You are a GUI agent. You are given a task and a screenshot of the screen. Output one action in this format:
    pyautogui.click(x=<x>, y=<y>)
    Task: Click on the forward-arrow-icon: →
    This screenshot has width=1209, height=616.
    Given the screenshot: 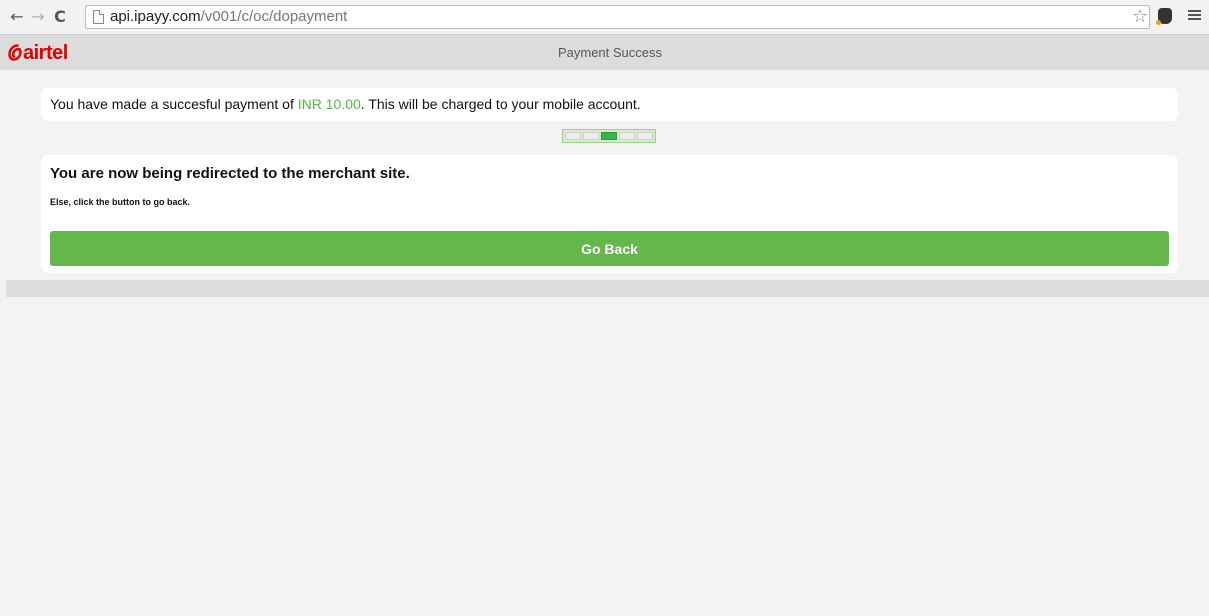 What is the action you would take?
    pyautogui.click(x=38, y=17)
    